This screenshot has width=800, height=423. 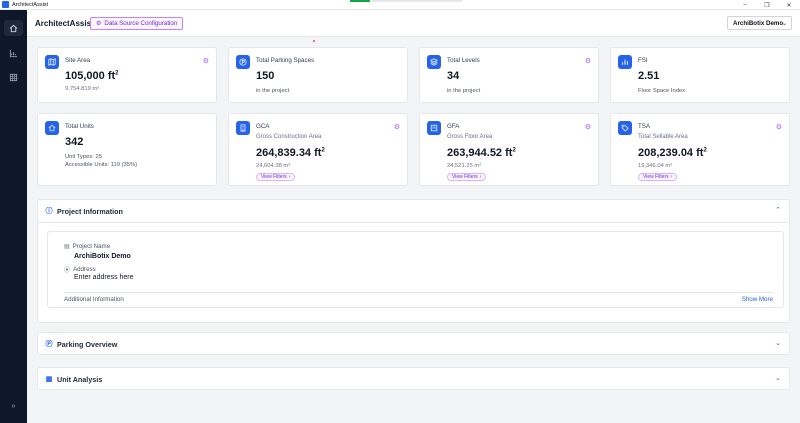 I want to click on floor-icon, so click(x=434, y=128).